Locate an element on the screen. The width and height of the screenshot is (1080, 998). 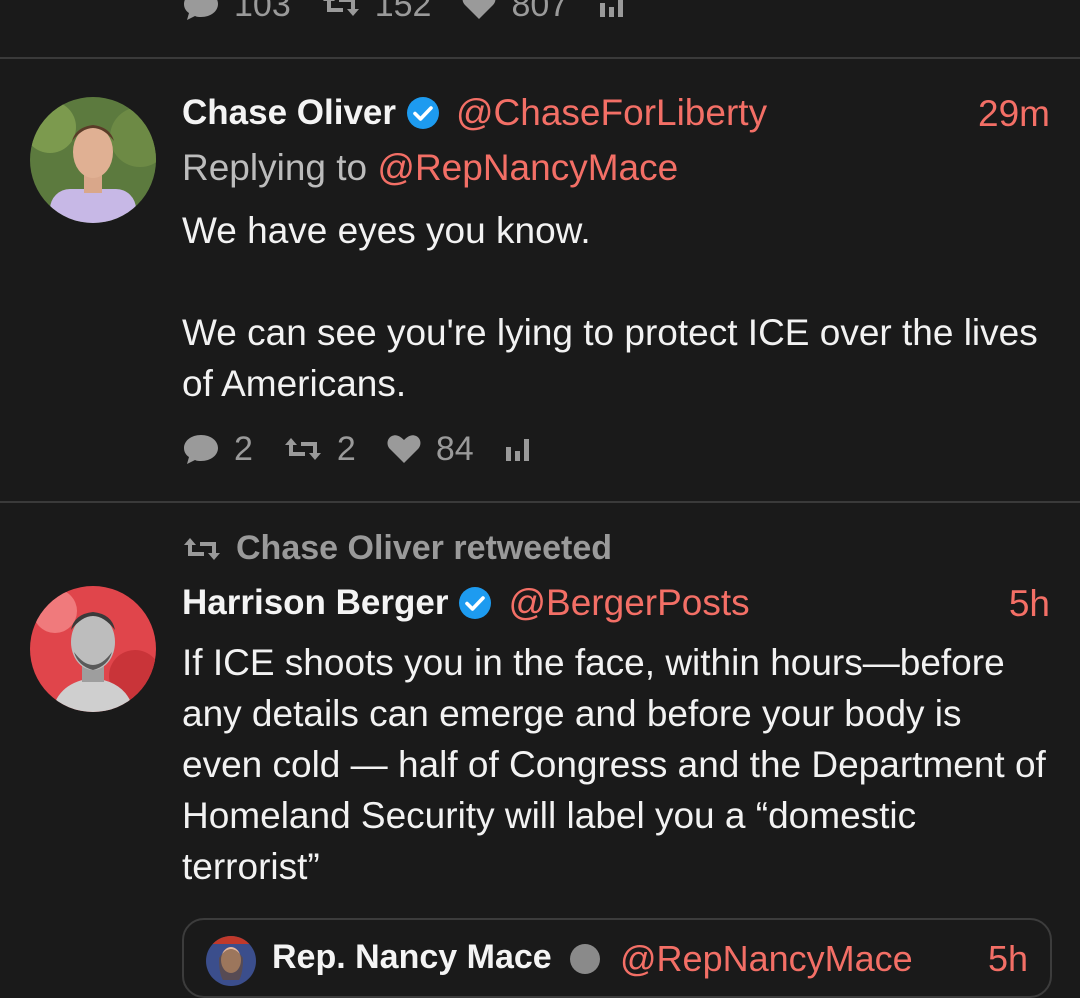
author-name: Harrison Berger is located at coordinates (315, 603).